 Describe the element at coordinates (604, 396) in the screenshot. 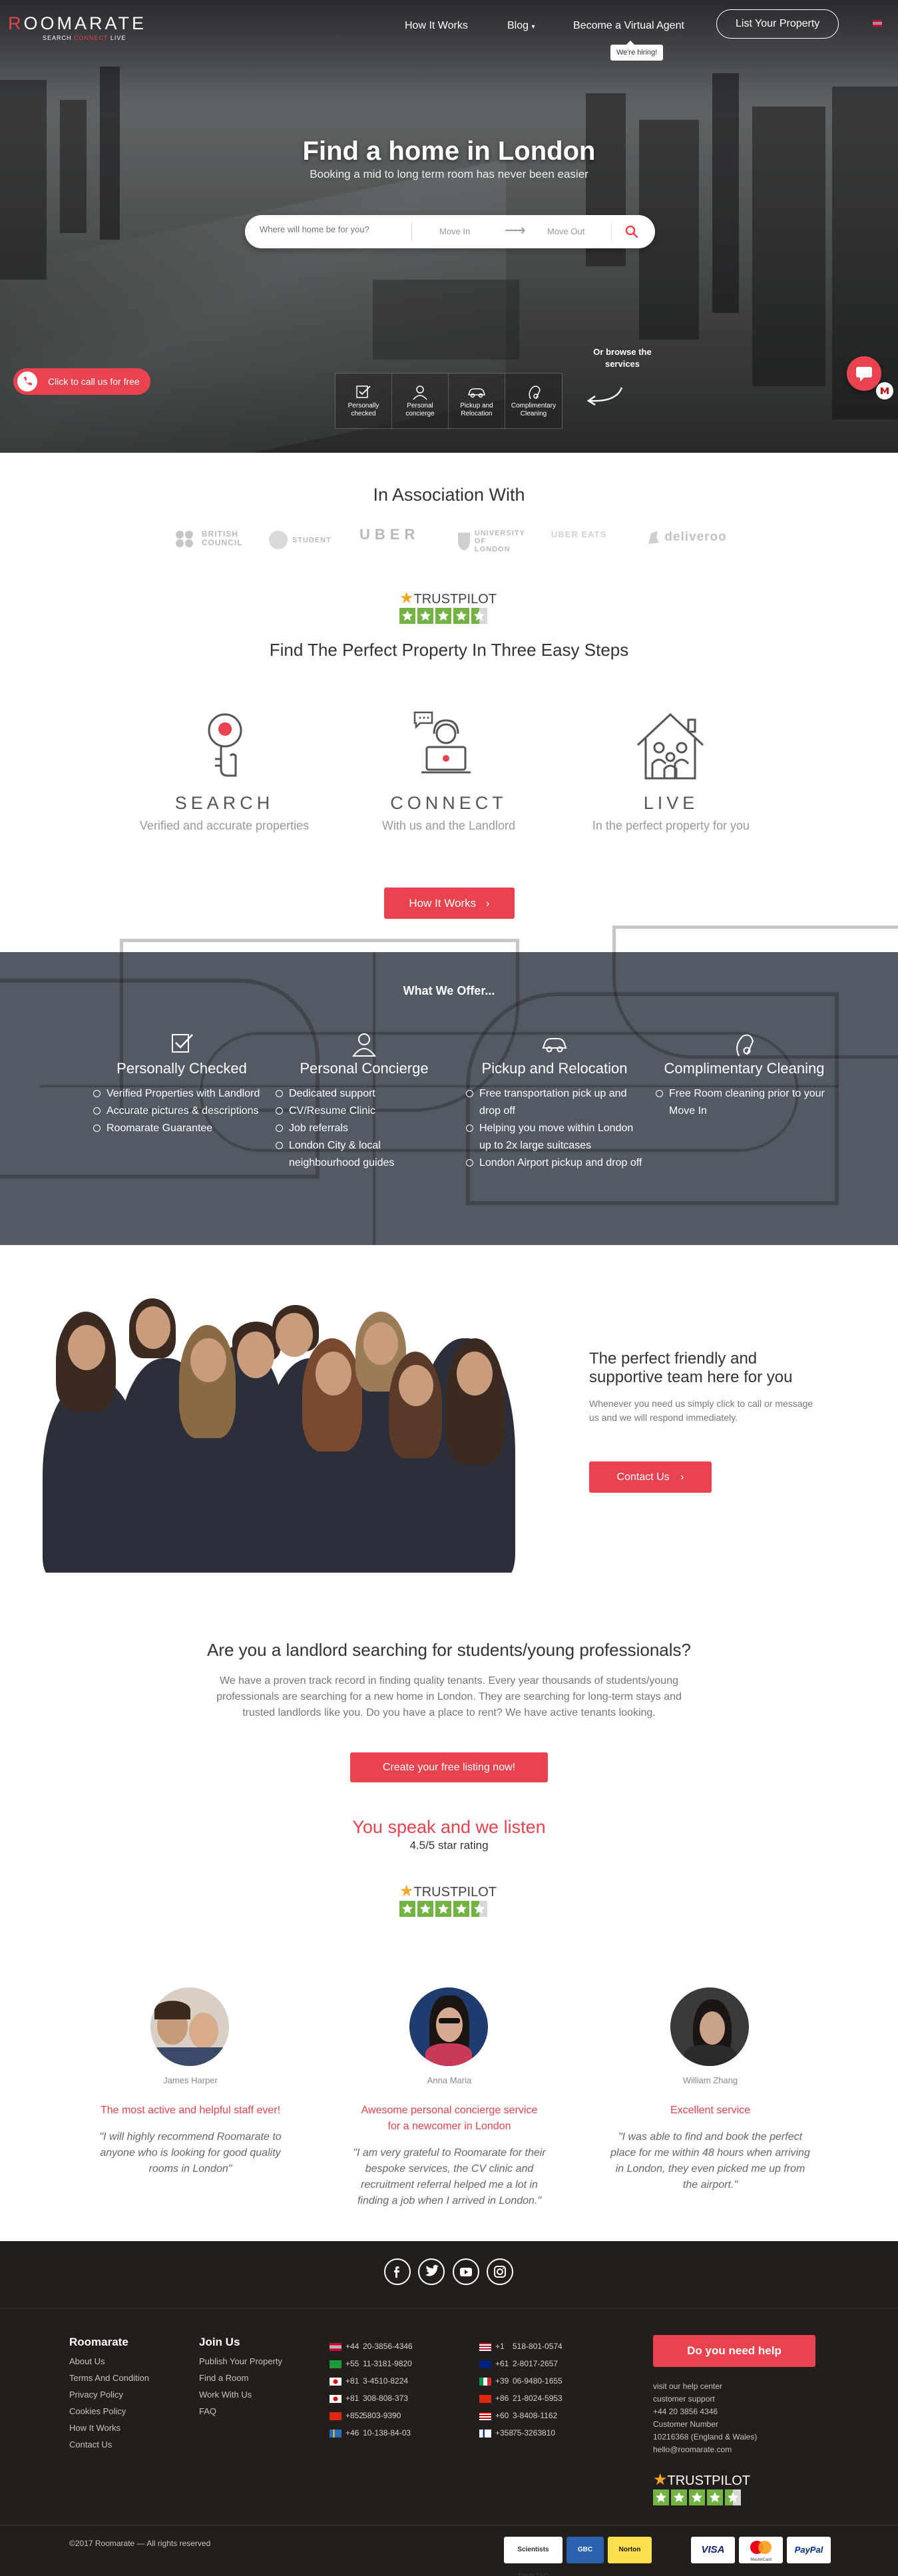

I see `curved-arrow-icon` at that location.